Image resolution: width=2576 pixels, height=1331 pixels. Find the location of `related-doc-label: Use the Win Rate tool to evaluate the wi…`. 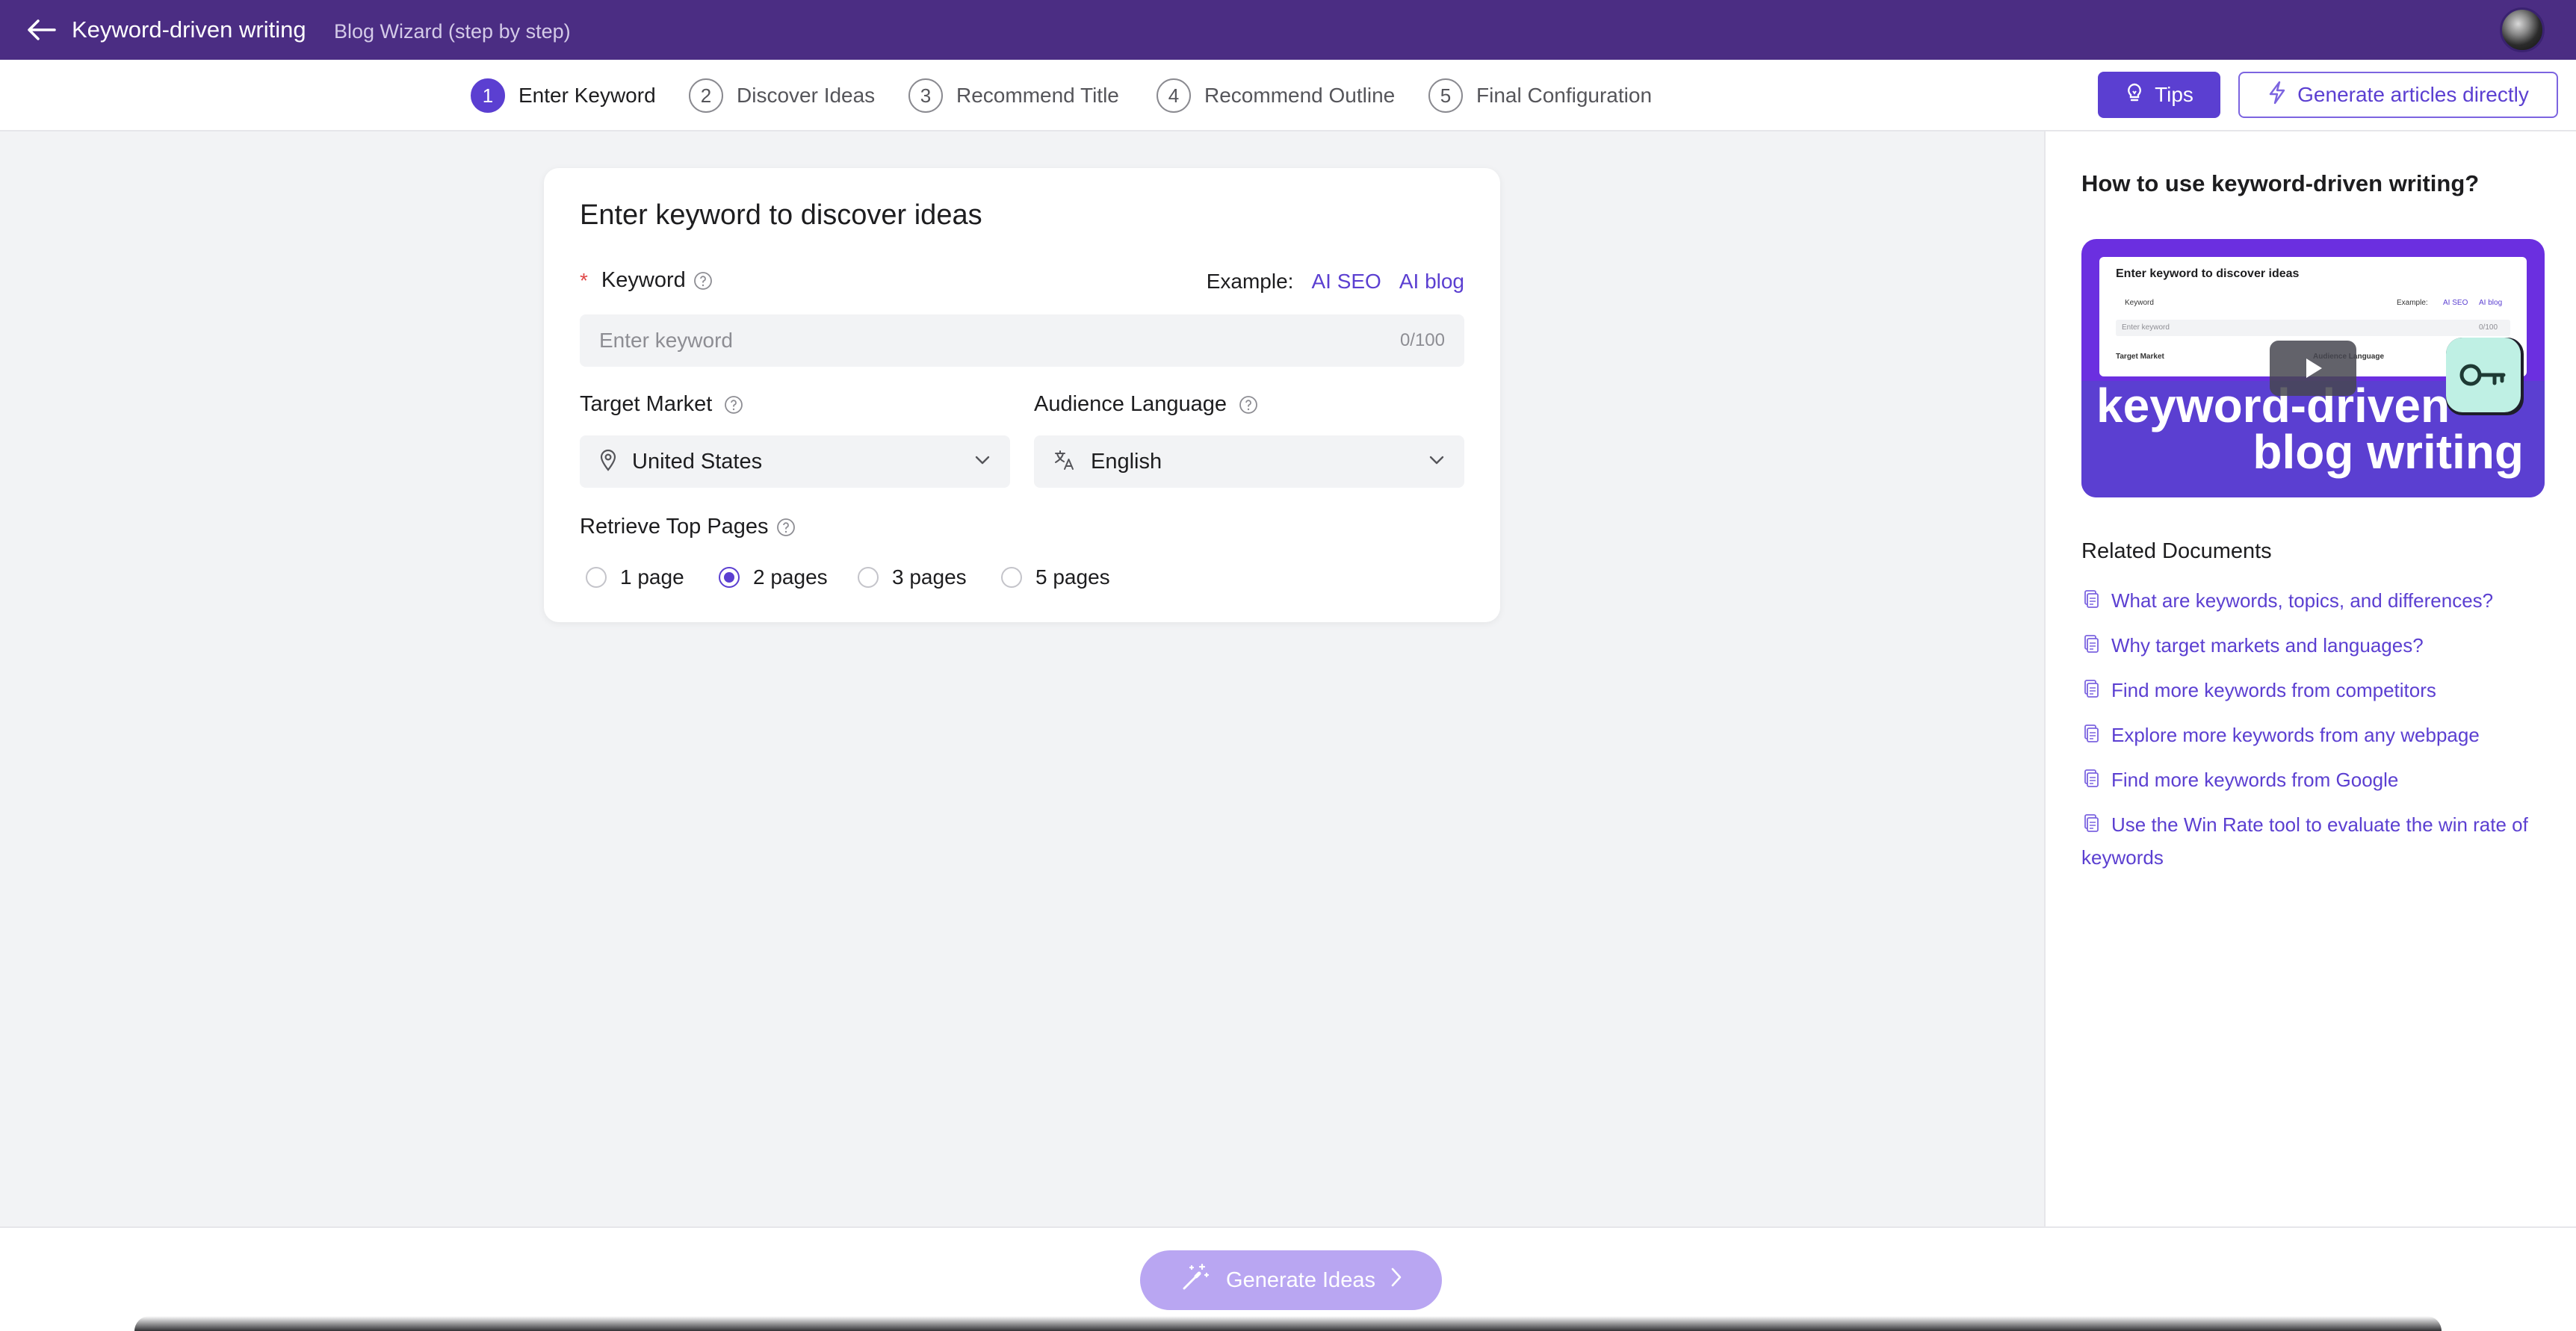

related-doc-label: Use the Win Rate tool to evaluate the wi… is located at coordinates (2304, 841).